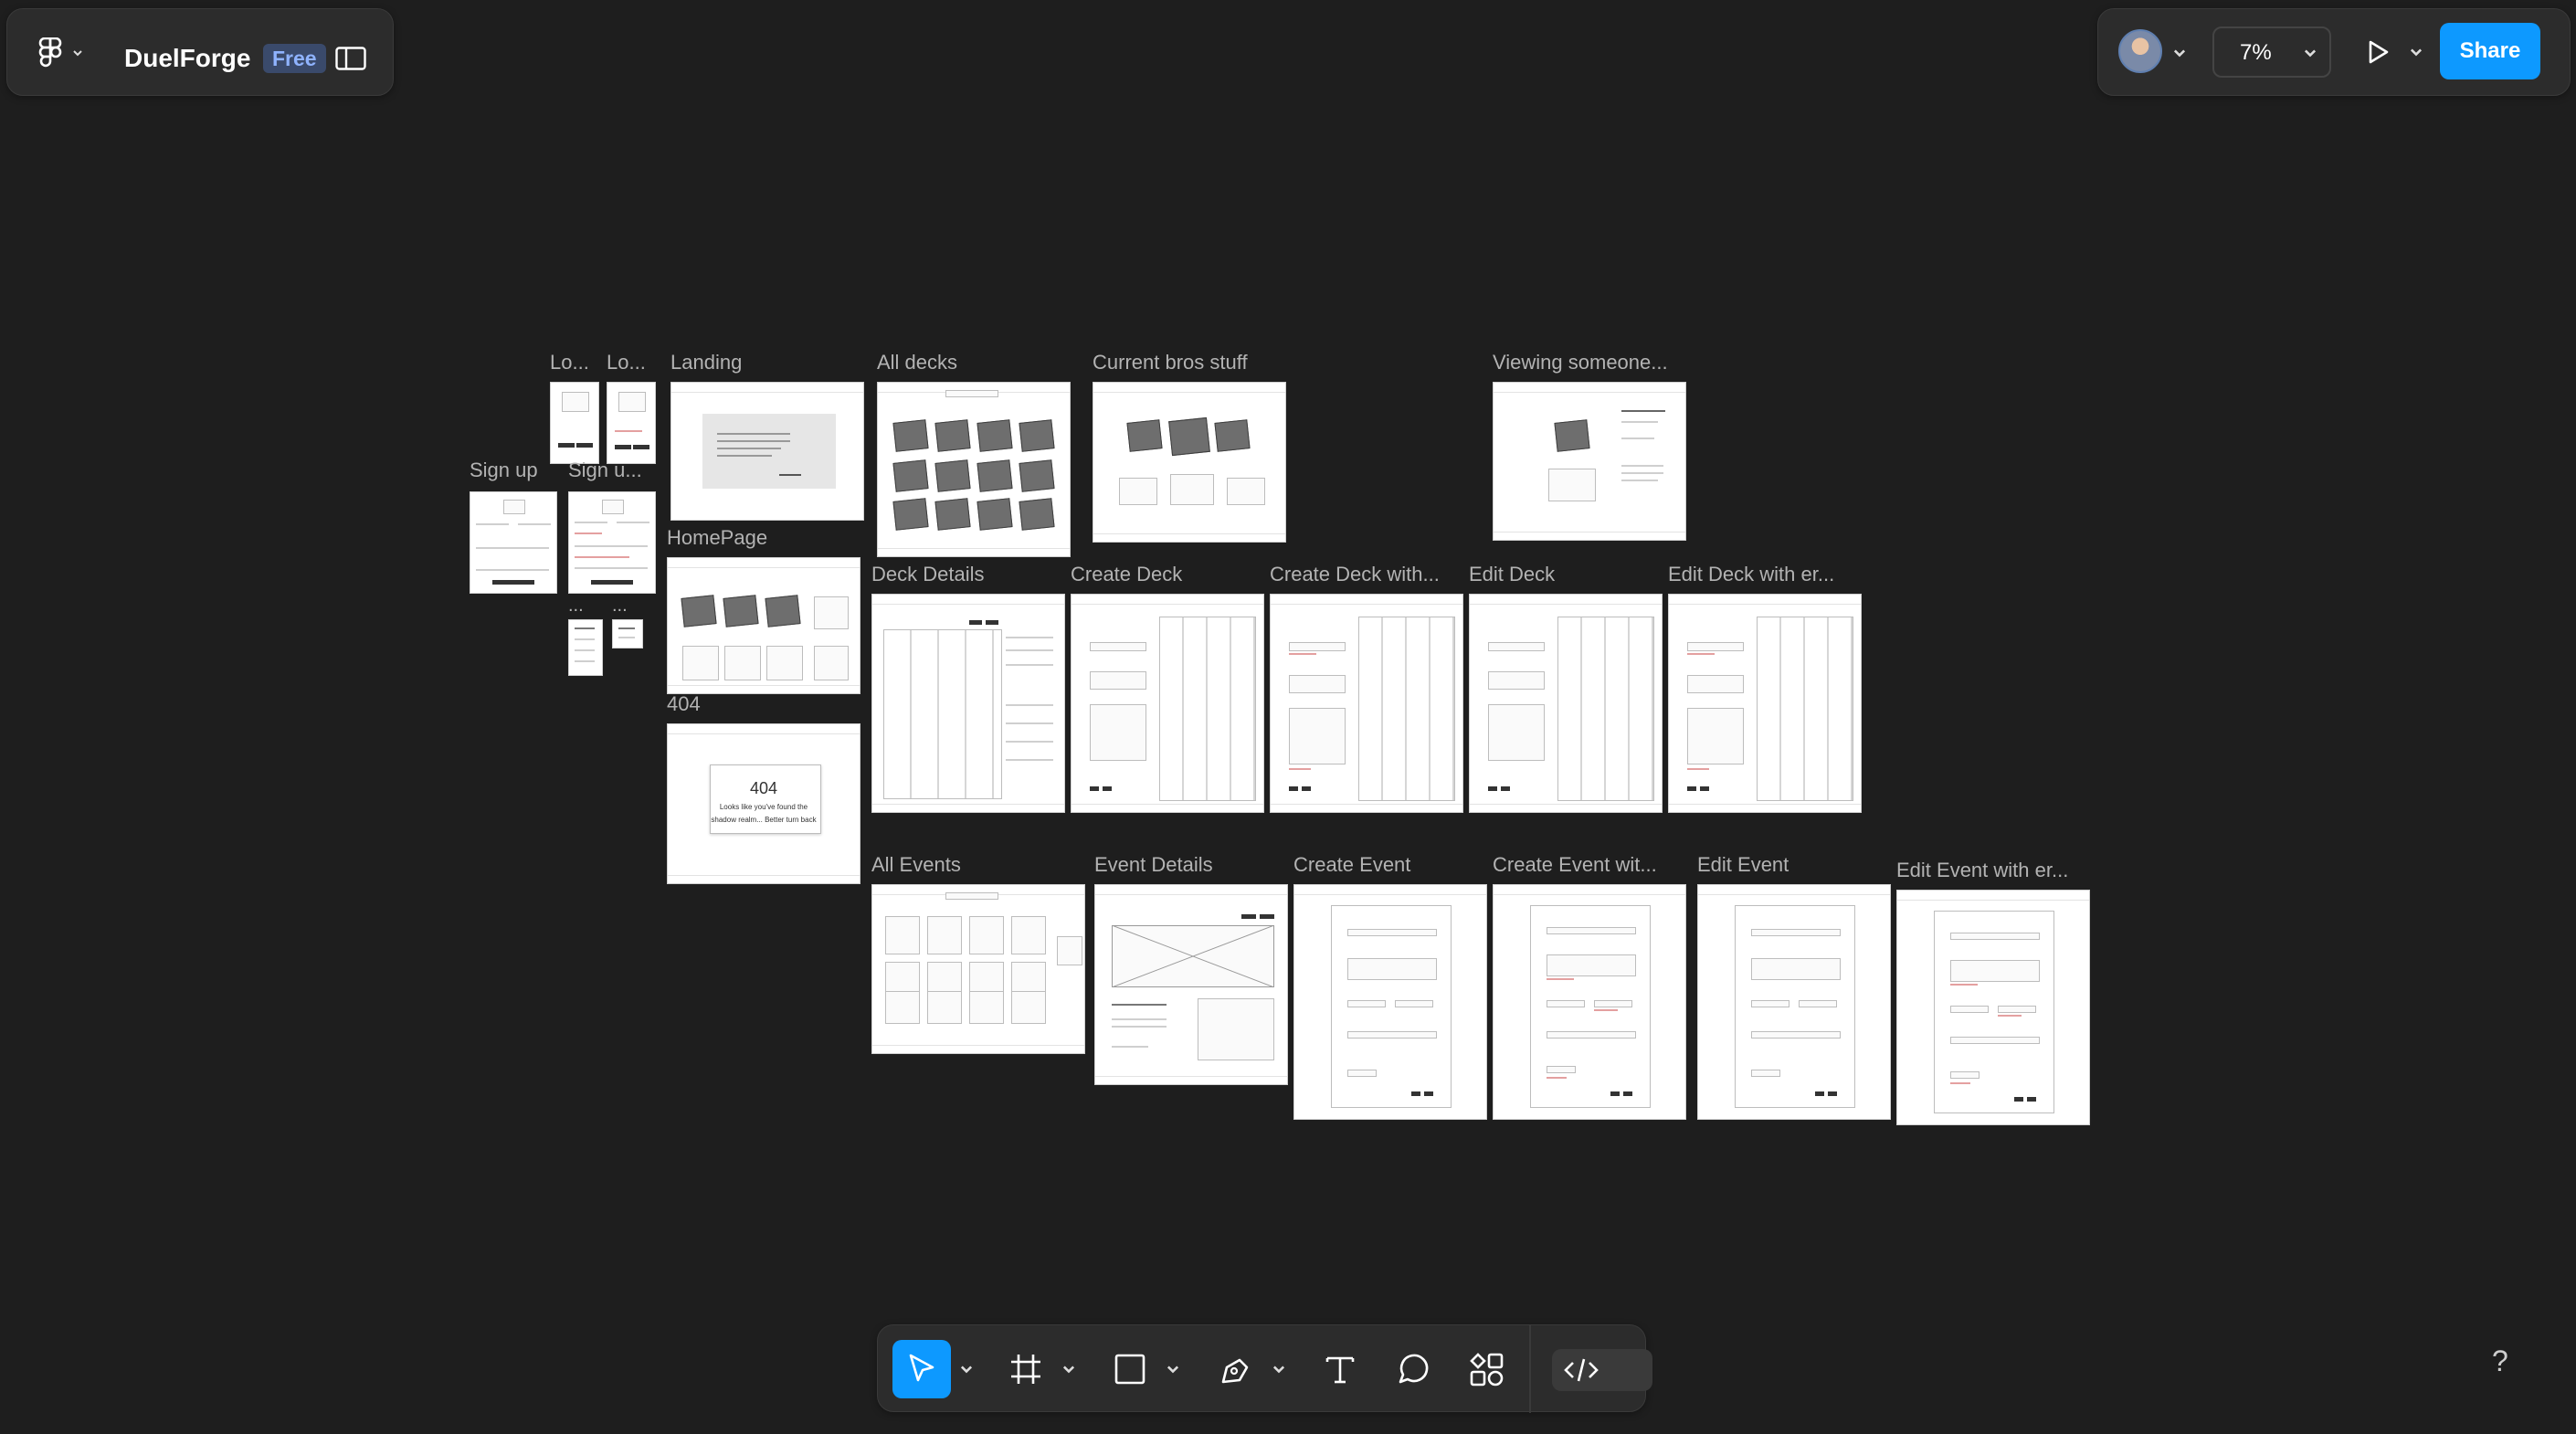  What do you see at coordinates (50, 53) in the screenshot?
I see `figma-logo-icon` at bounding box center [50, 53].